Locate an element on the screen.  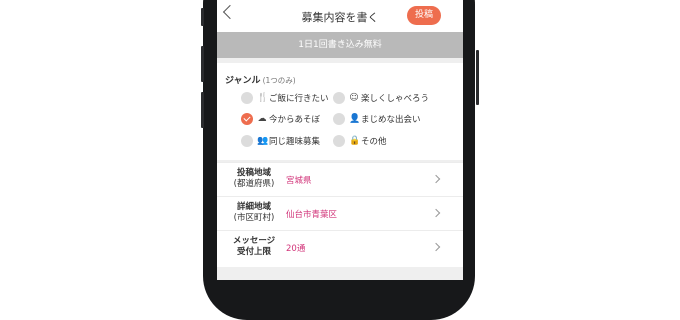
phone-power-button is located at coordinates (477, 77).